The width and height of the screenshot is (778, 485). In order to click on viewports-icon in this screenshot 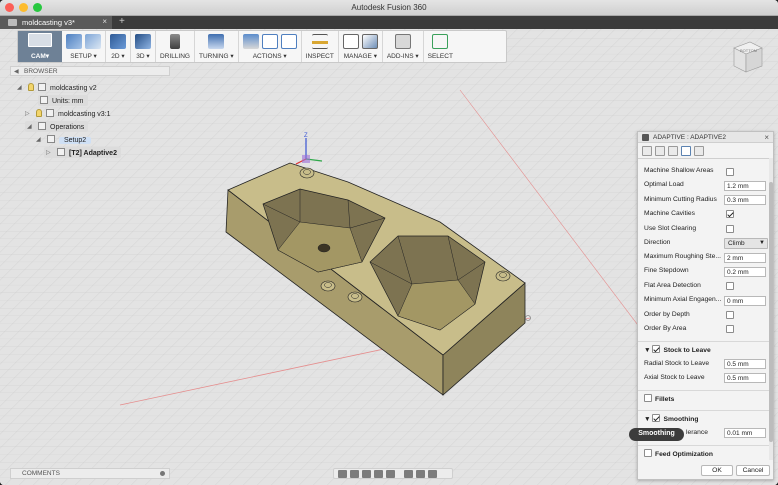, I will do `click(432, 474)`.